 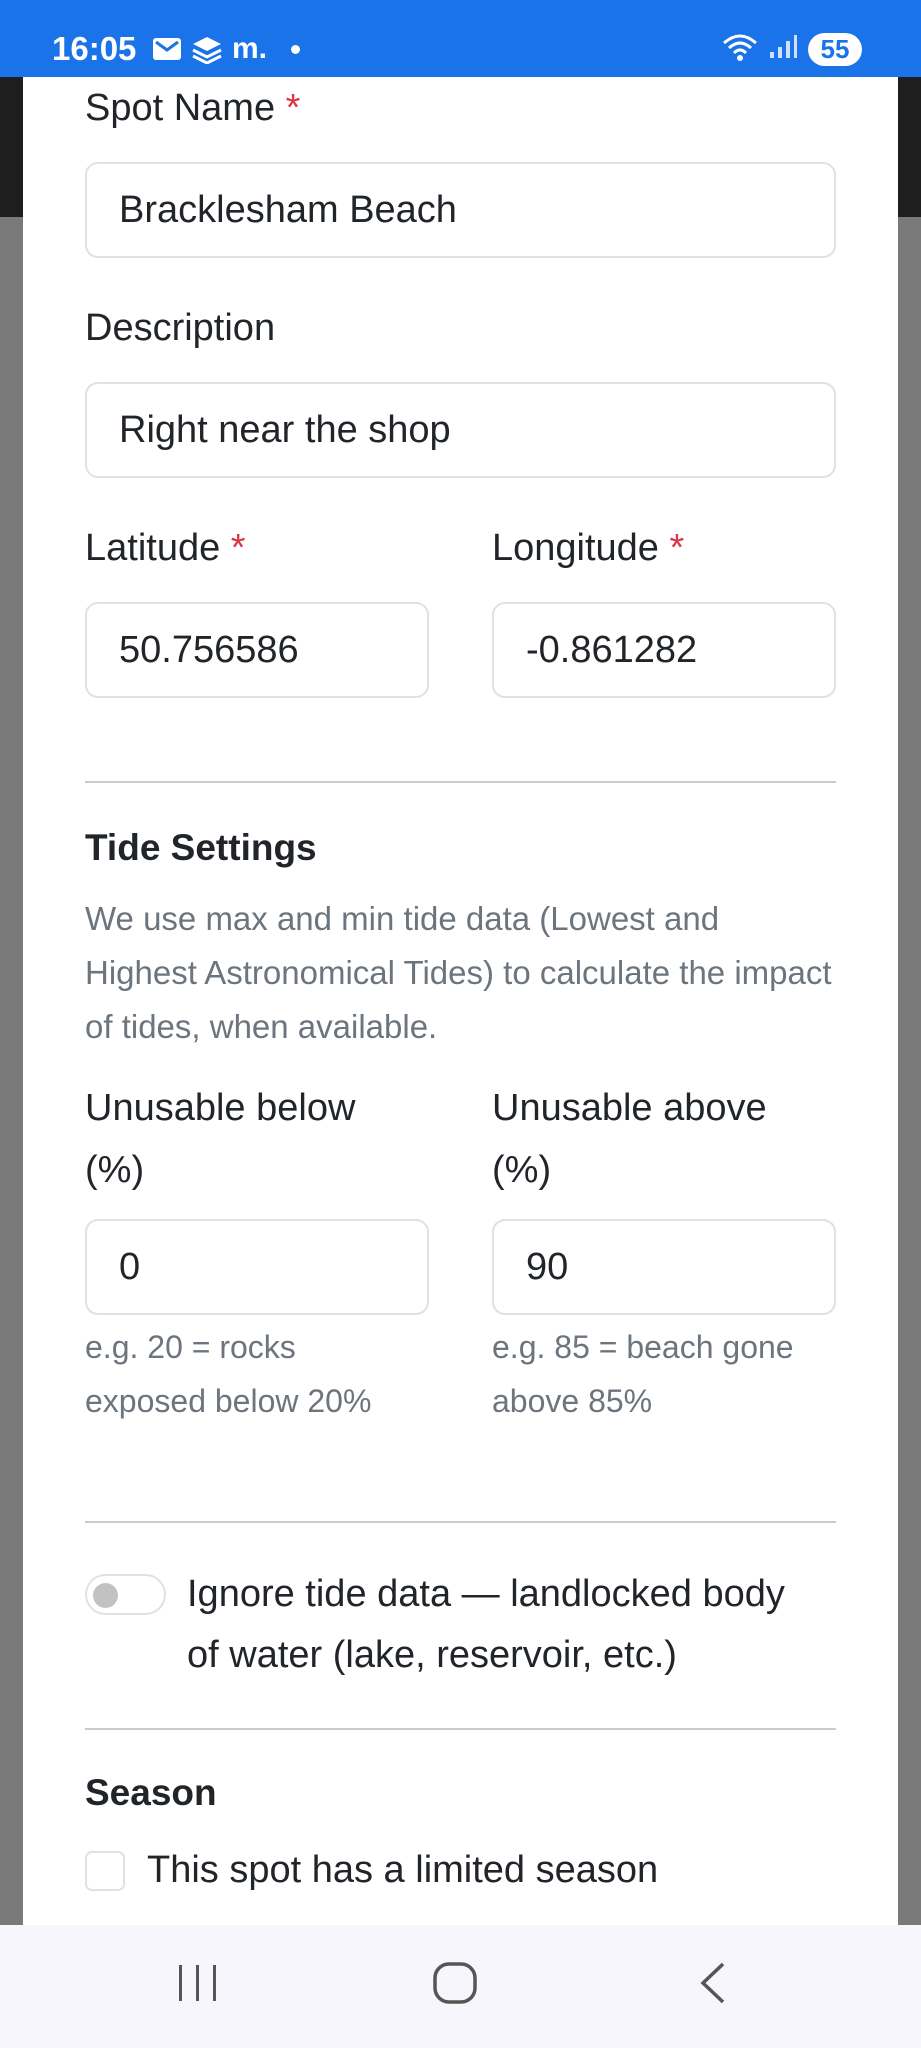 I want to click on backdrop-dark-right, so click(x=909, y=147).